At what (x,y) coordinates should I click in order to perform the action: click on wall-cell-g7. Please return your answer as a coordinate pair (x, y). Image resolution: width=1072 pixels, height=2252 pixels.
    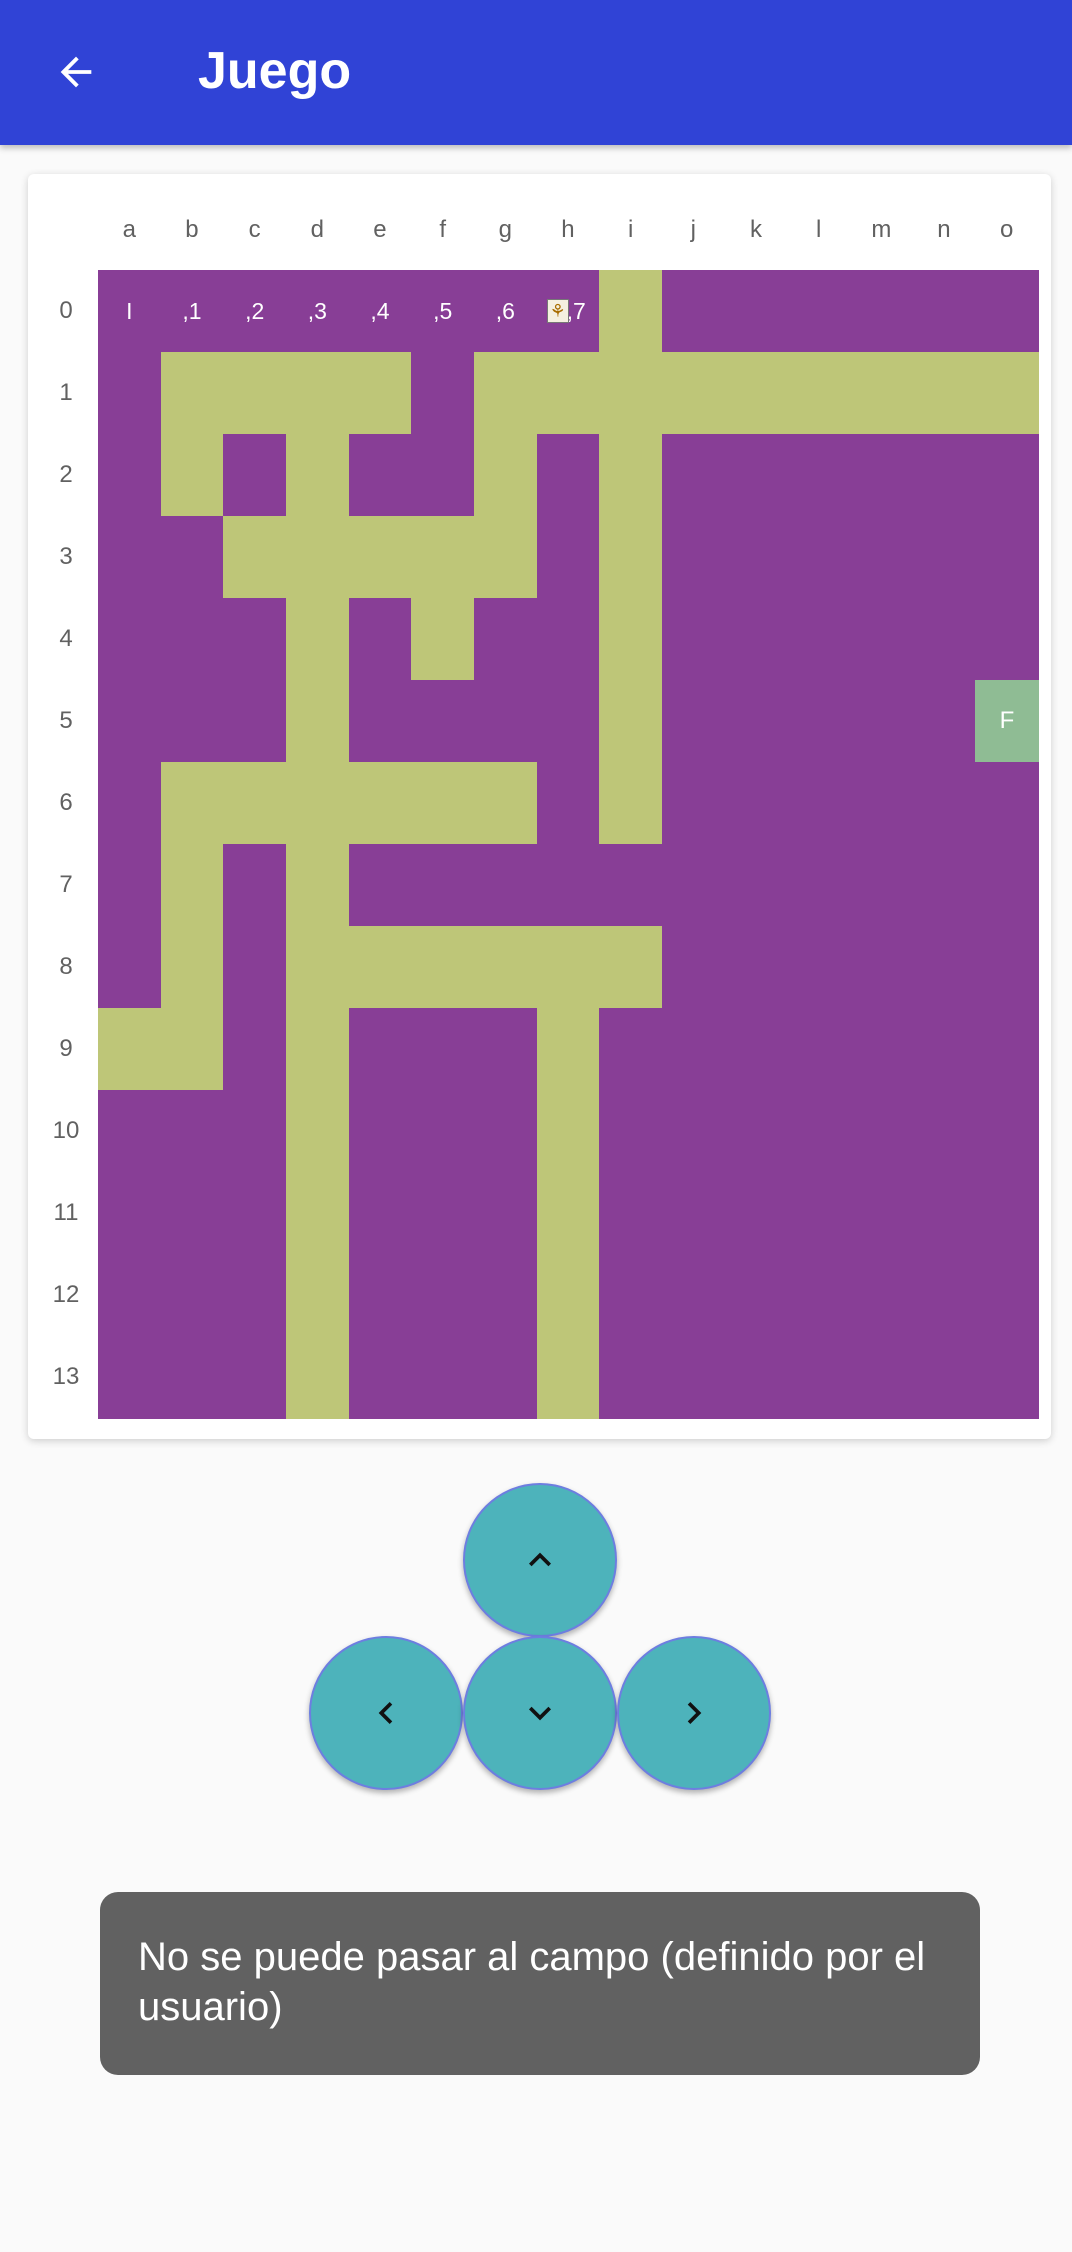
    Looking at the image, I should click on (506, 885).